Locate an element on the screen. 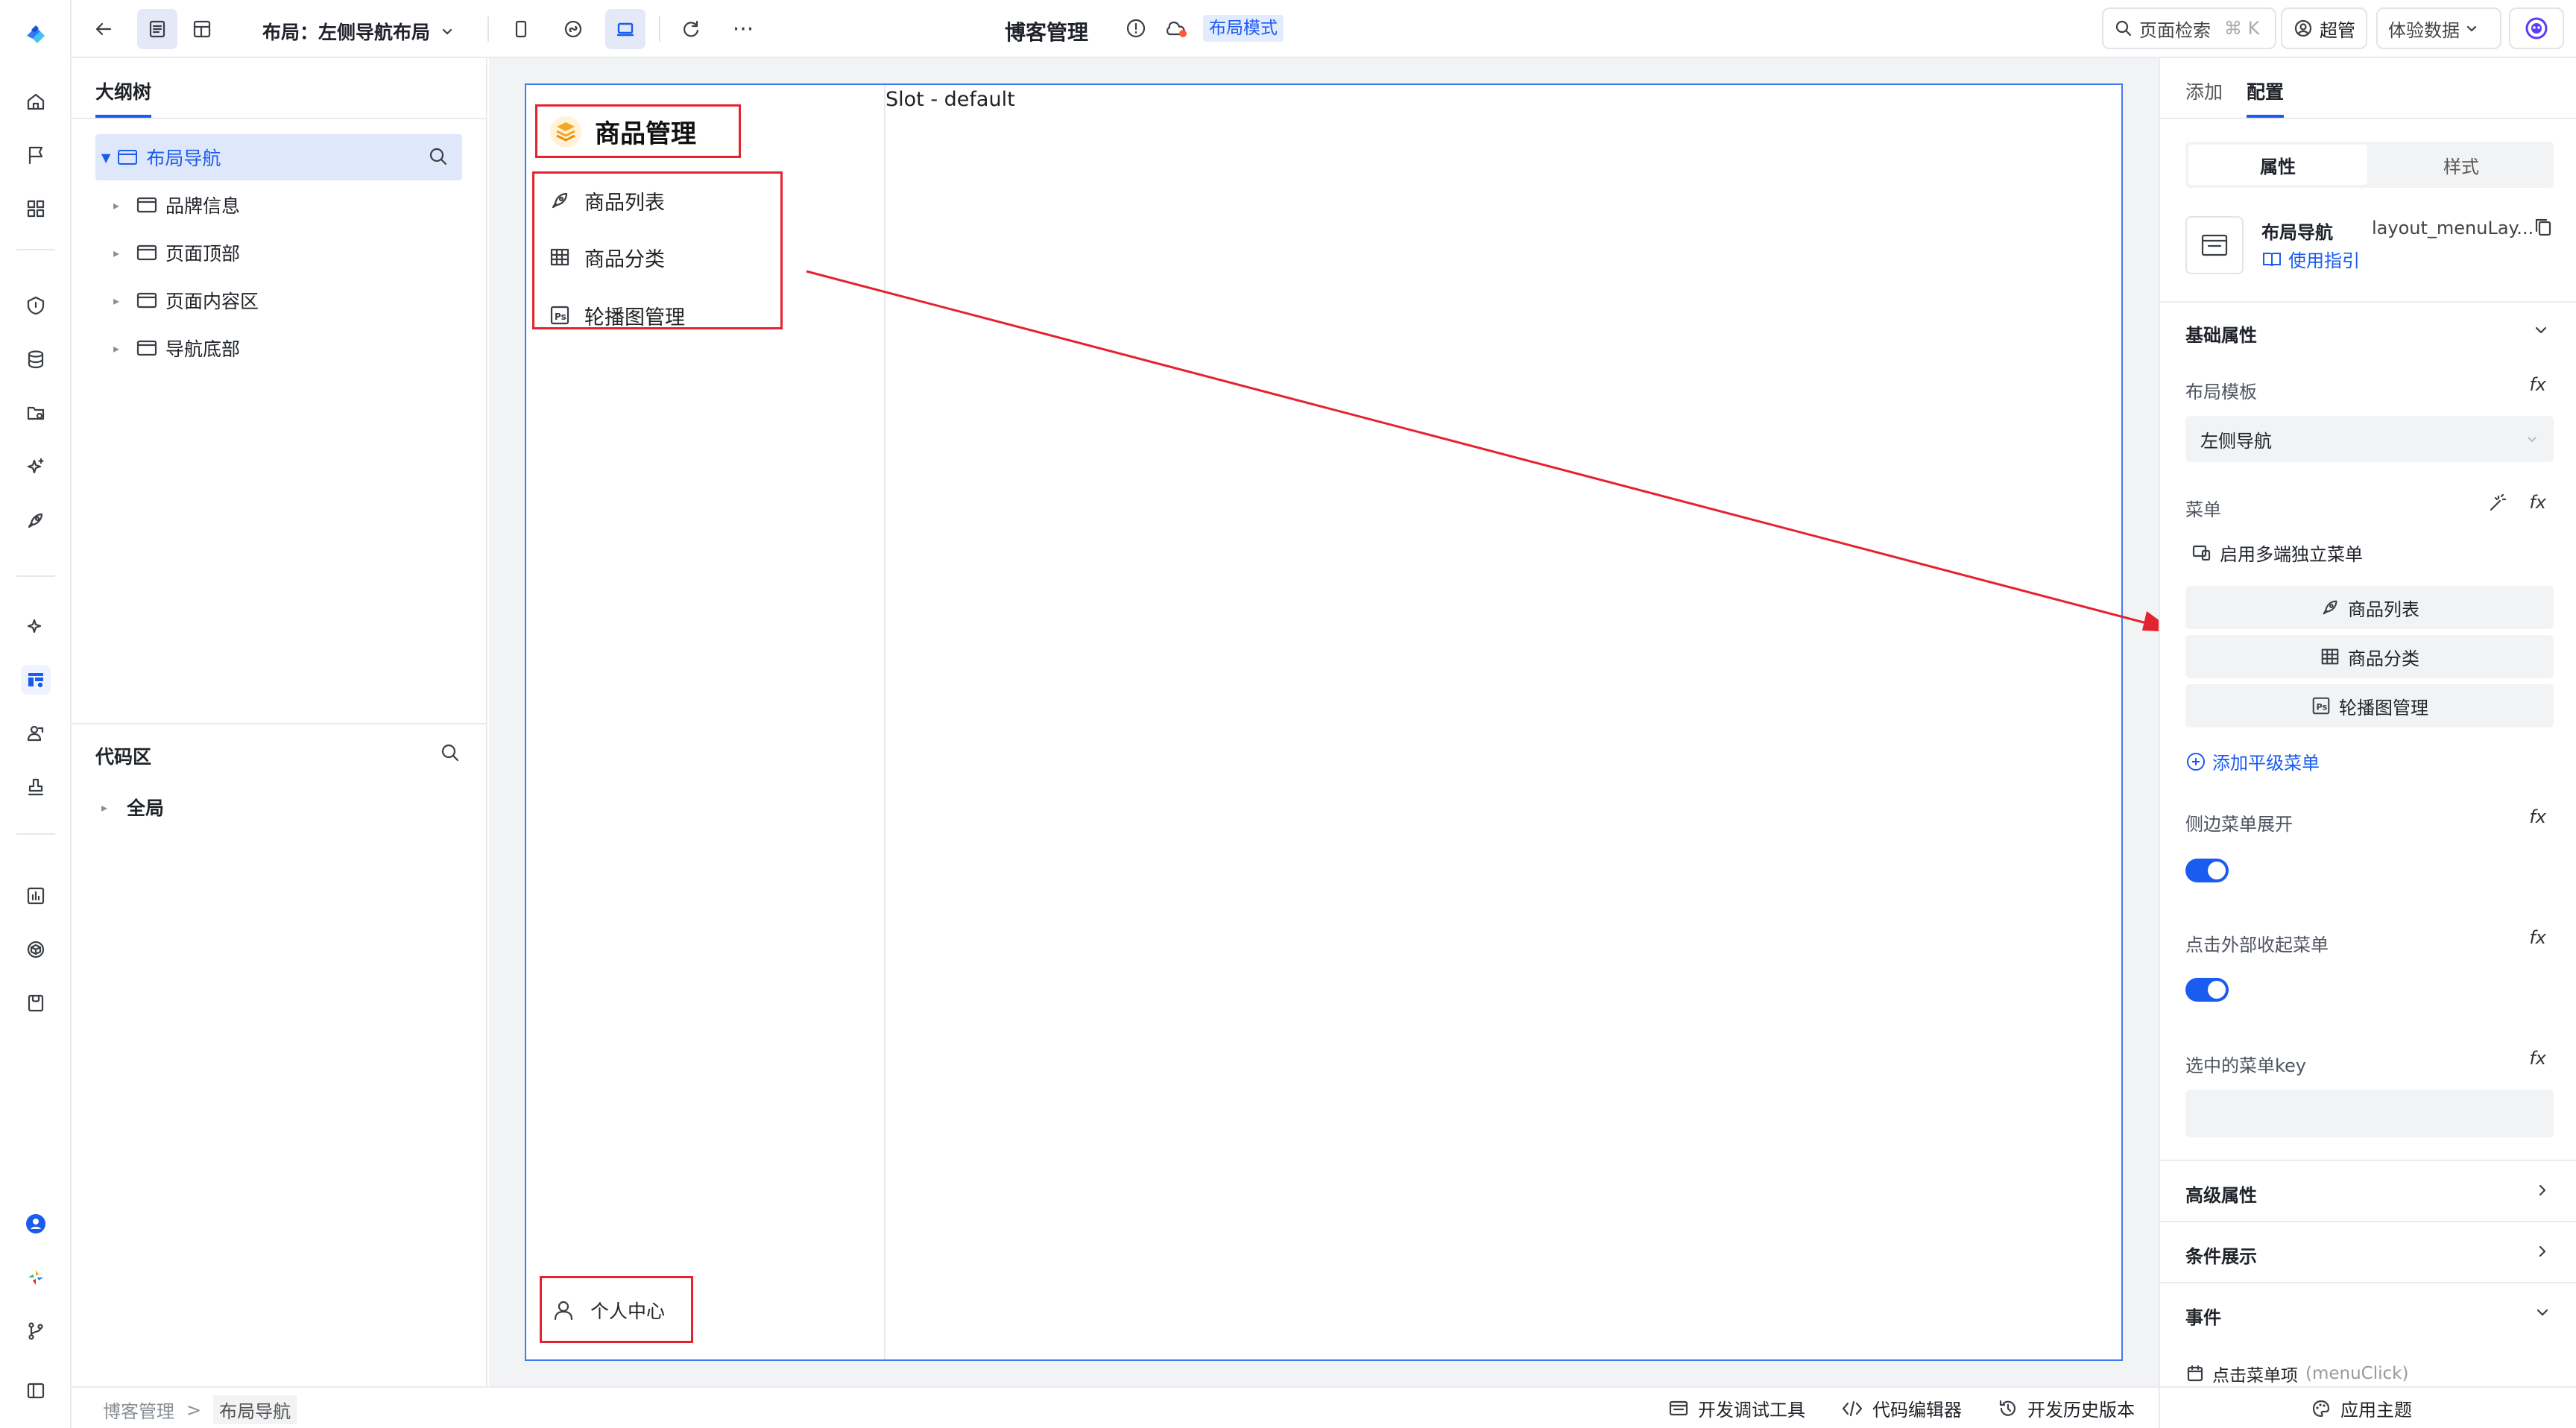 The image size is (2576, 1428). section-basic-props: 基础属性 is located at coordinates (2221, 333).